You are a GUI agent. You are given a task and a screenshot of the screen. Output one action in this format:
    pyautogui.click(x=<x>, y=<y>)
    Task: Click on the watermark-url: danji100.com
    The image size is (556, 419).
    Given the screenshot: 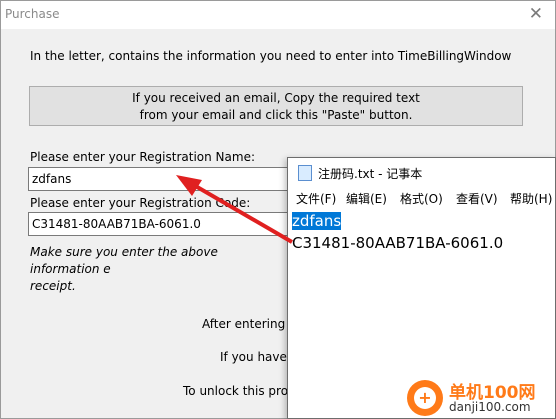 What is the action you would take?
    pyautogui.click(x=490, y=407)
    